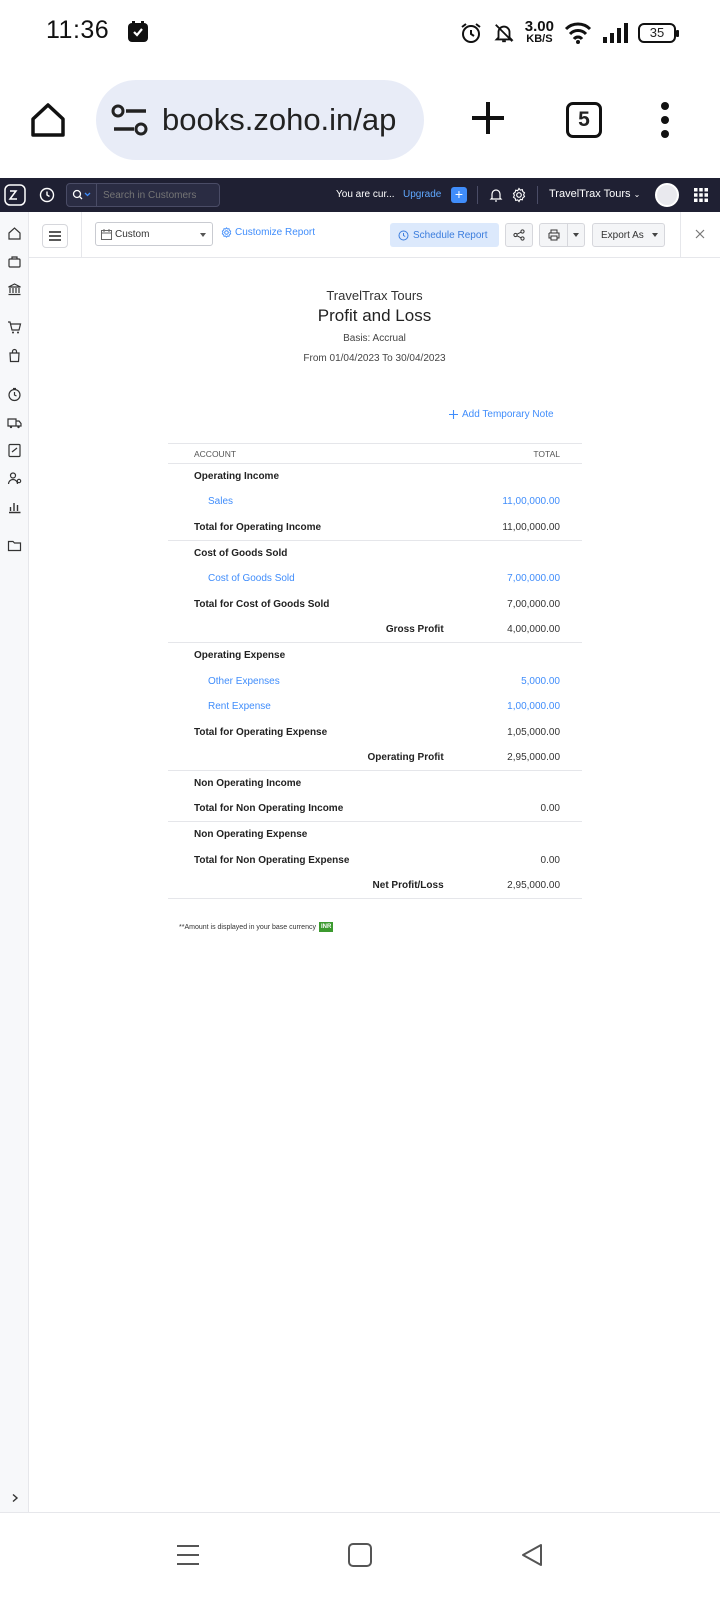 The width and height of the screenshot is (720, 1600). Describe the element at coordinates (15, 195) in the screenshot. I see `zoho-books-logo-icon` at that location.